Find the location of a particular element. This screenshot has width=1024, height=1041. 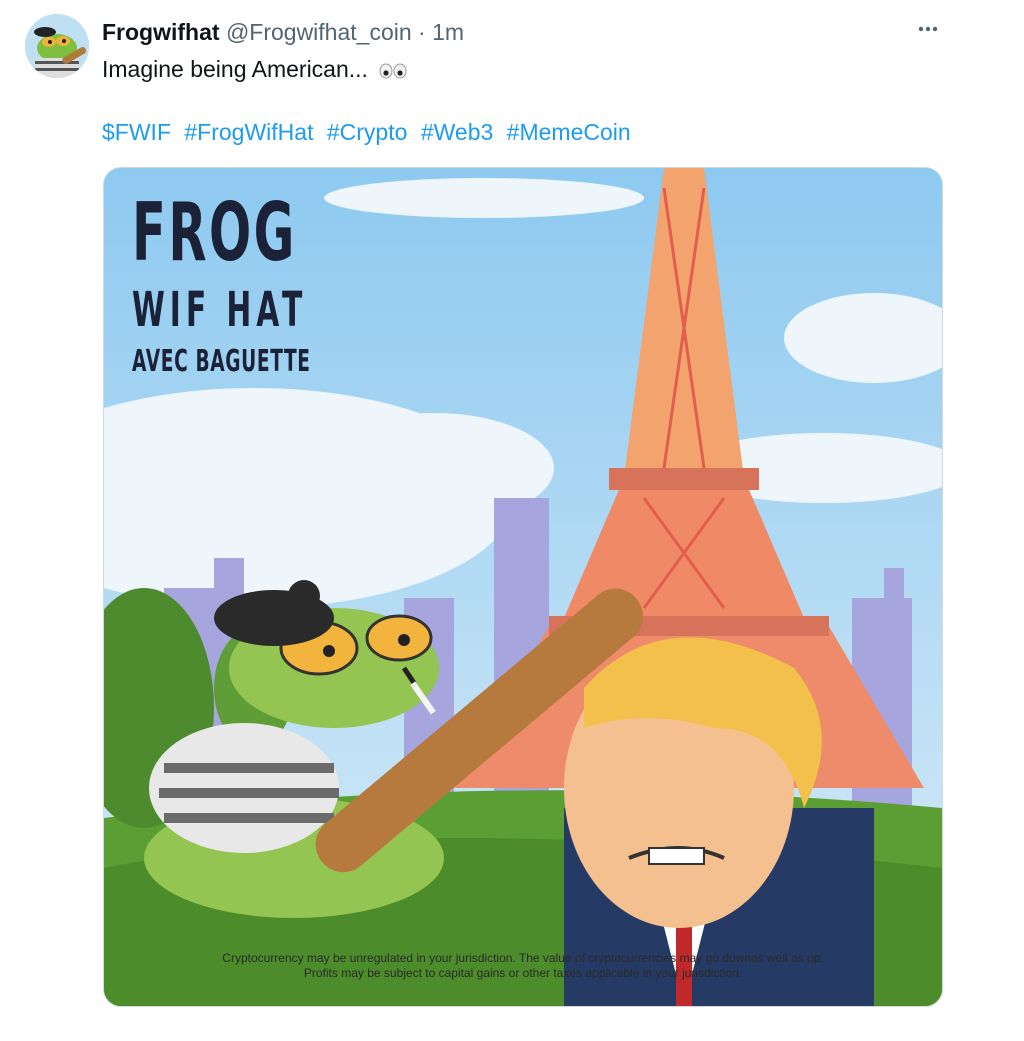

frog-avatar-icon is located at coordinates (57, 46).